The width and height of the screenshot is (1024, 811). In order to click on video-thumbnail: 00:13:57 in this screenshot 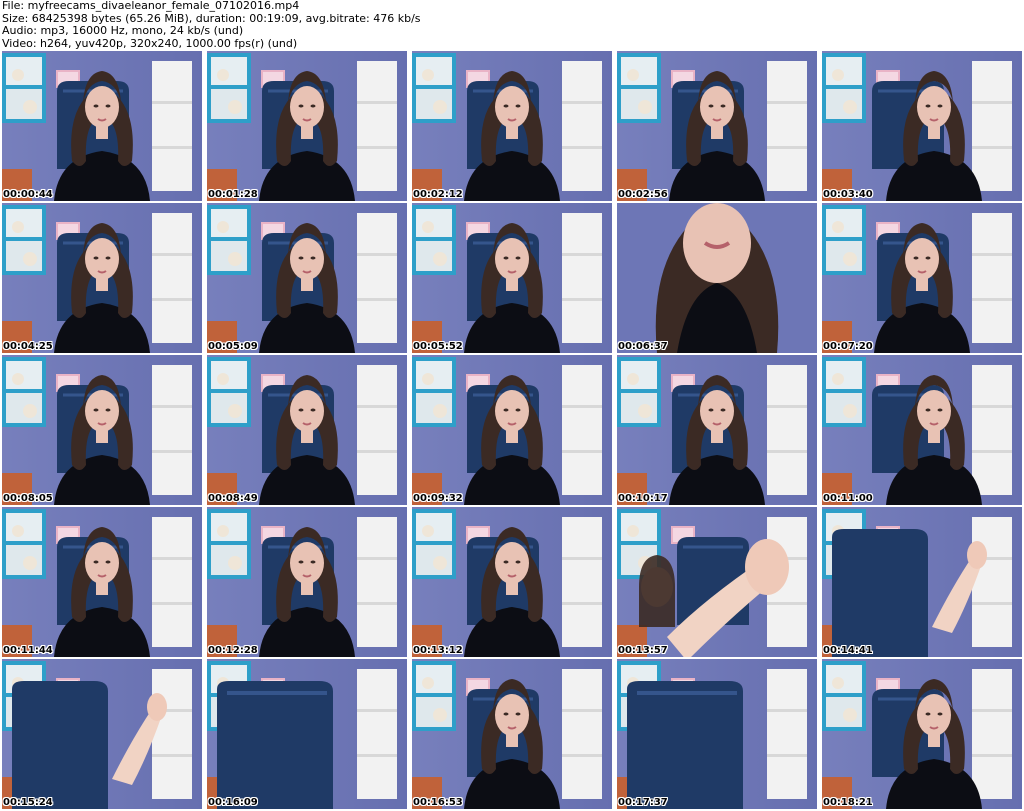, I will do `click(717, 582)`.